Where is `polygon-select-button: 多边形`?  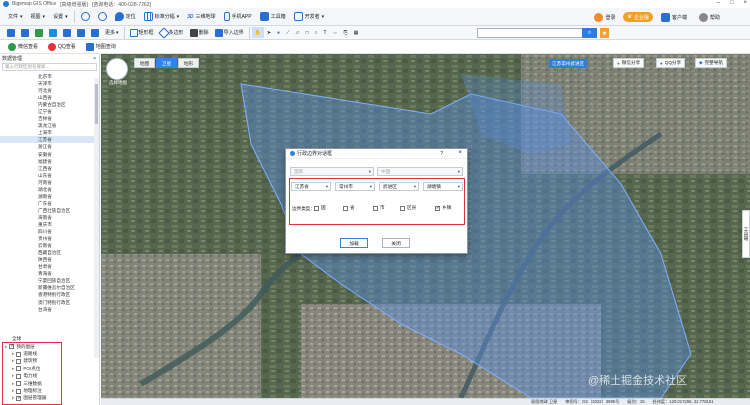
polygon-select-button: 多边形 is located at coordinates (172, 32).